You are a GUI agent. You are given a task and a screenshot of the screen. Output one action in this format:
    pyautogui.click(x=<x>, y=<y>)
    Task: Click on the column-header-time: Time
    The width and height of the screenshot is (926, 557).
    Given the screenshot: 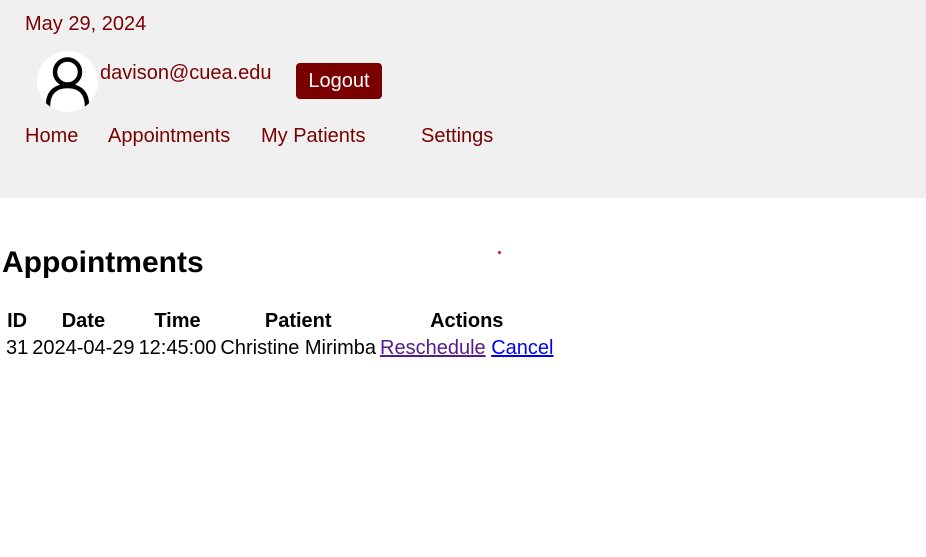 What is the action you would take?
    pyautogui.click(x=177, y=321)
    